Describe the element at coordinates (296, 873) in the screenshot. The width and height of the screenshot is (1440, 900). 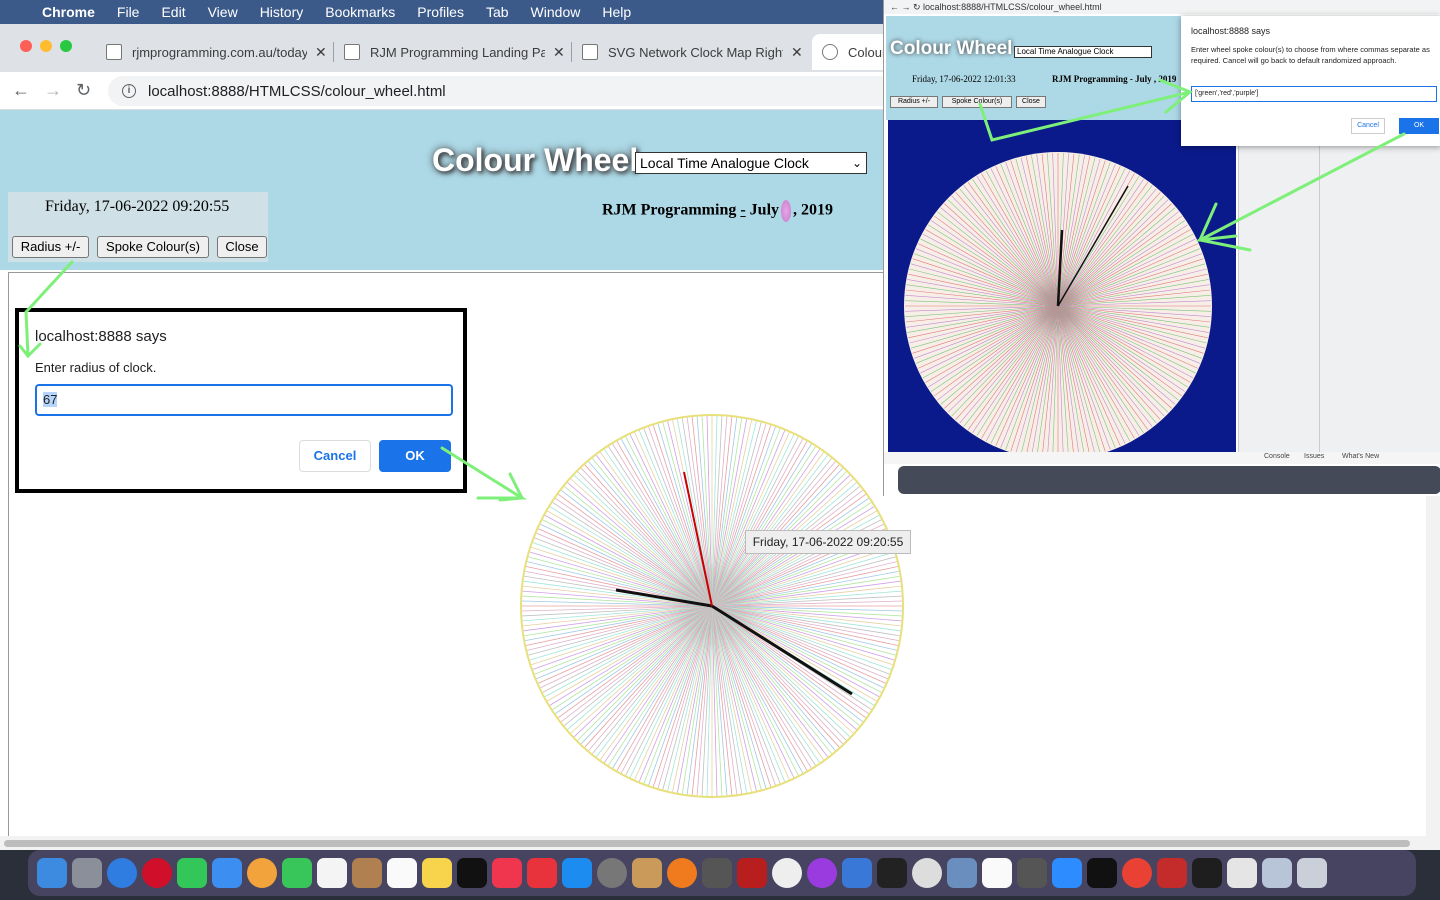
I see `facetime-icon` at that location.